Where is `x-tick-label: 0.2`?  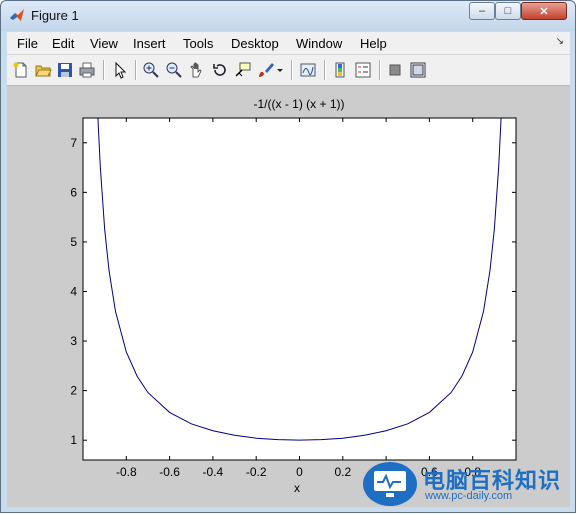 x-tick-label: 0.2 is located at coordinates (342, 472).